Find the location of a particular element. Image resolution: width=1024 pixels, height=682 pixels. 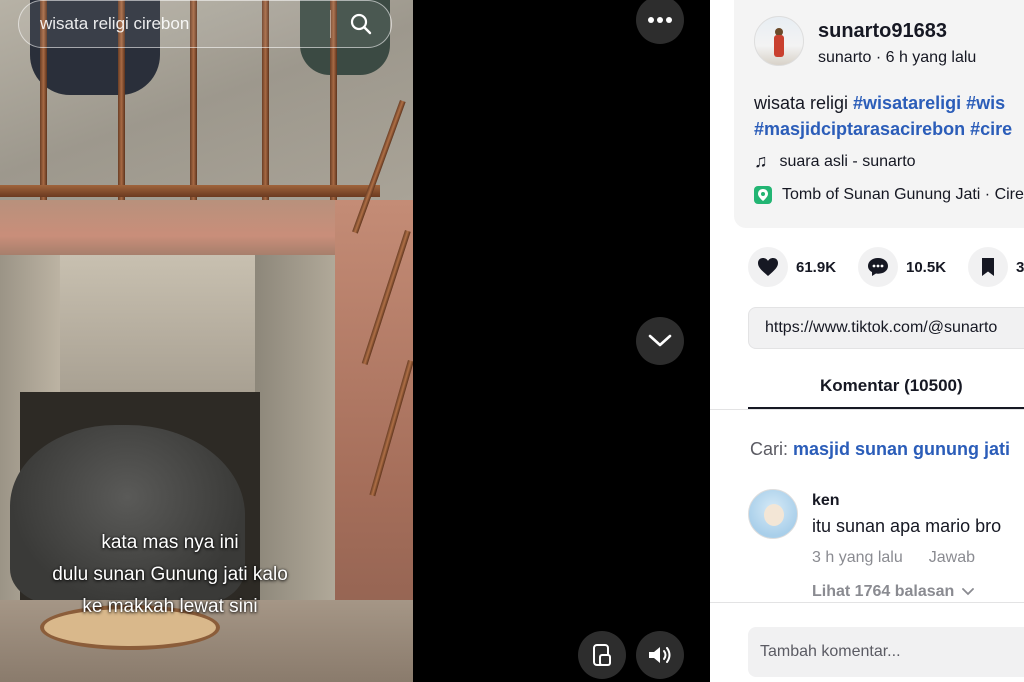

heart-icon is located at coordinates (768, 267).